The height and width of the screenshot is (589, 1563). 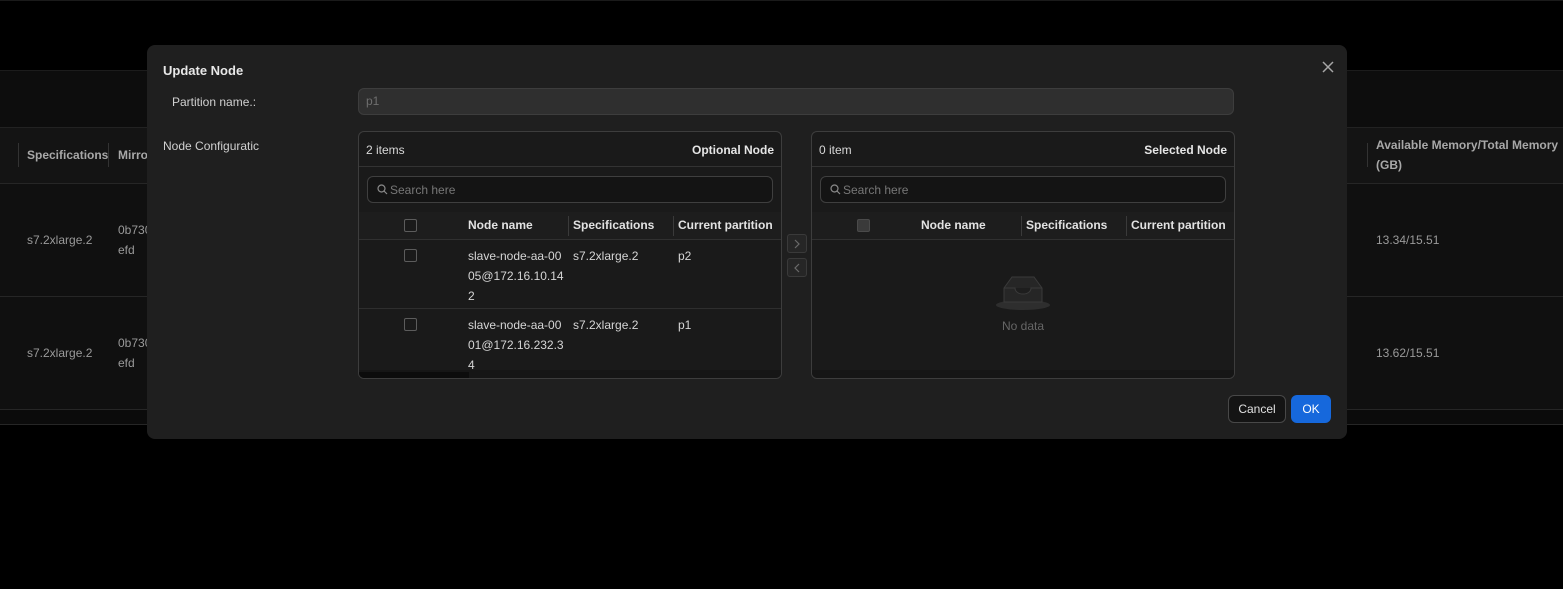 I want to click on cancel-button: Cancel, so click(x=1257, y=409).